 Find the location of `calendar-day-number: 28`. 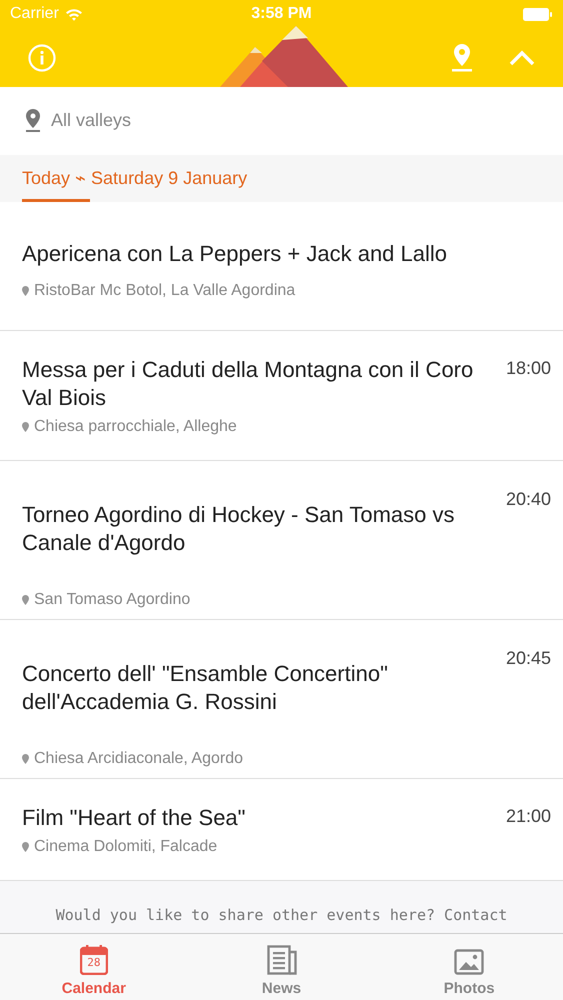

calendar-day-number: 28 is located at coordinates (94, 962).